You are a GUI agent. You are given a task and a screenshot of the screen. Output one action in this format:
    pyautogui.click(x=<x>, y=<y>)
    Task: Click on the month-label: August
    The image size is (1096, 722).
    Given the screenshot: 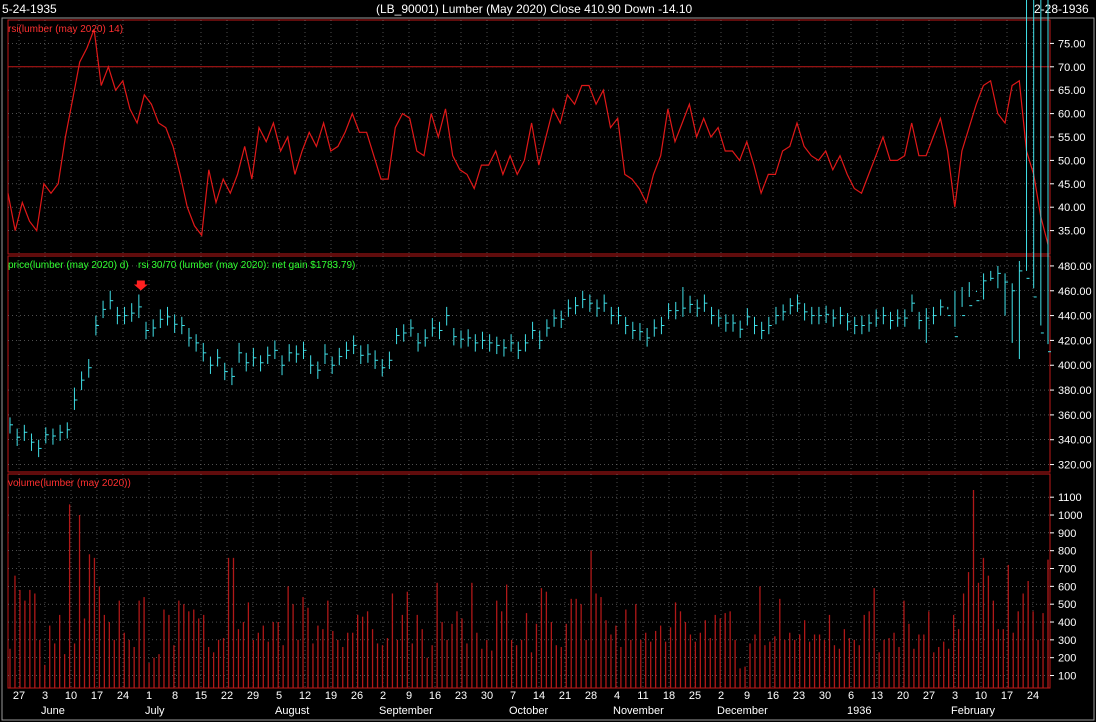 What is the action you would take?
    pyautogui.click(x=292, y=711)
    